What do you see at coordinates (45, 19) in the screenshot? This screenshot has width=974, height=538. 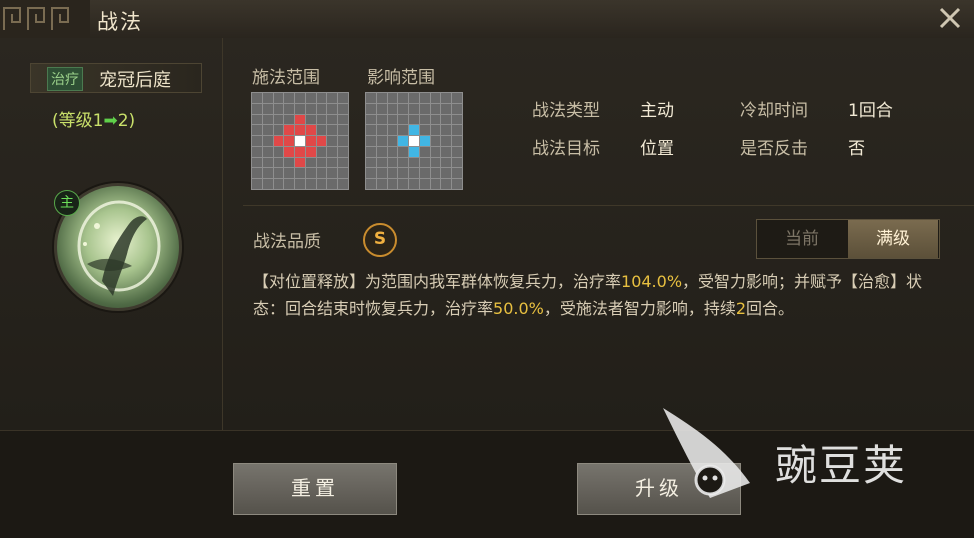 I see `ornament-icon` at bounding box center [45, 19].